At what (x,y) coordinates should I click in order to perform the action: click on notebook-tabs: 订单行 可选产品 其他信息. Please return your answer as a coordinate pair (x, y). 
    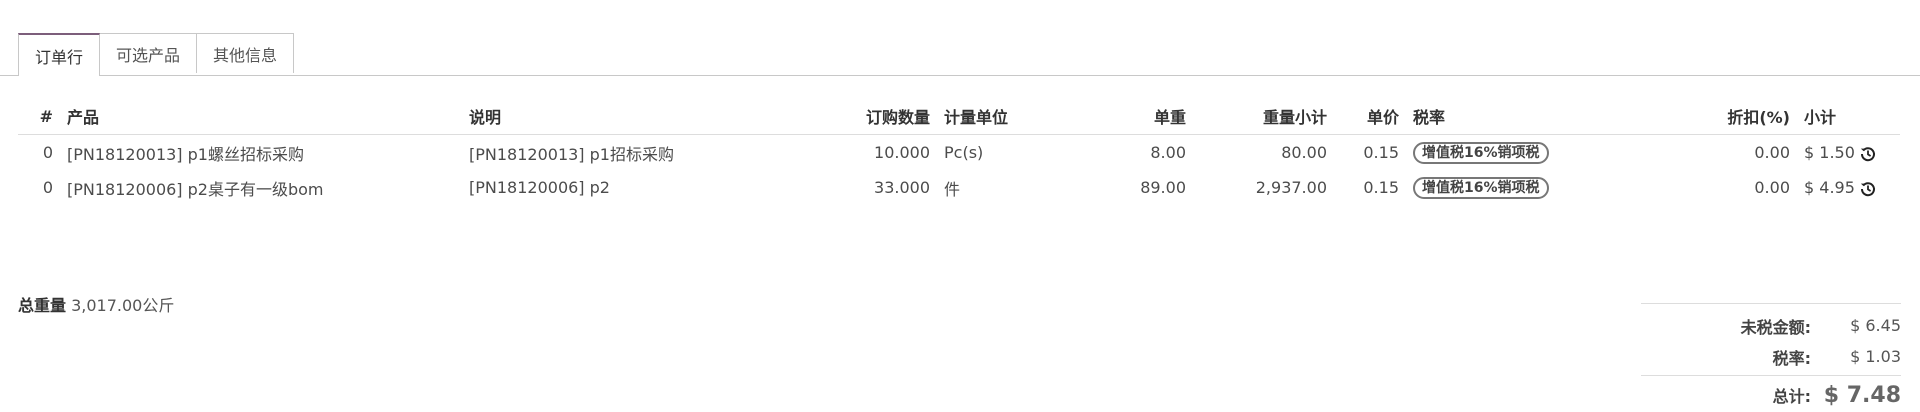
    Looking at the image, I should click on (156, 54).